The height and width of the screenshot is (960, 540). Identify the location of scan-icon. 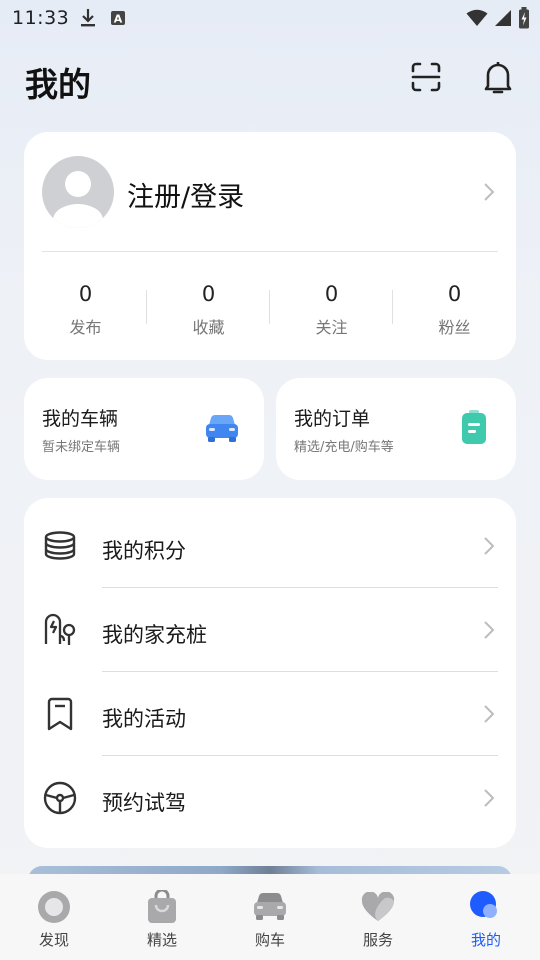
(426, 79).